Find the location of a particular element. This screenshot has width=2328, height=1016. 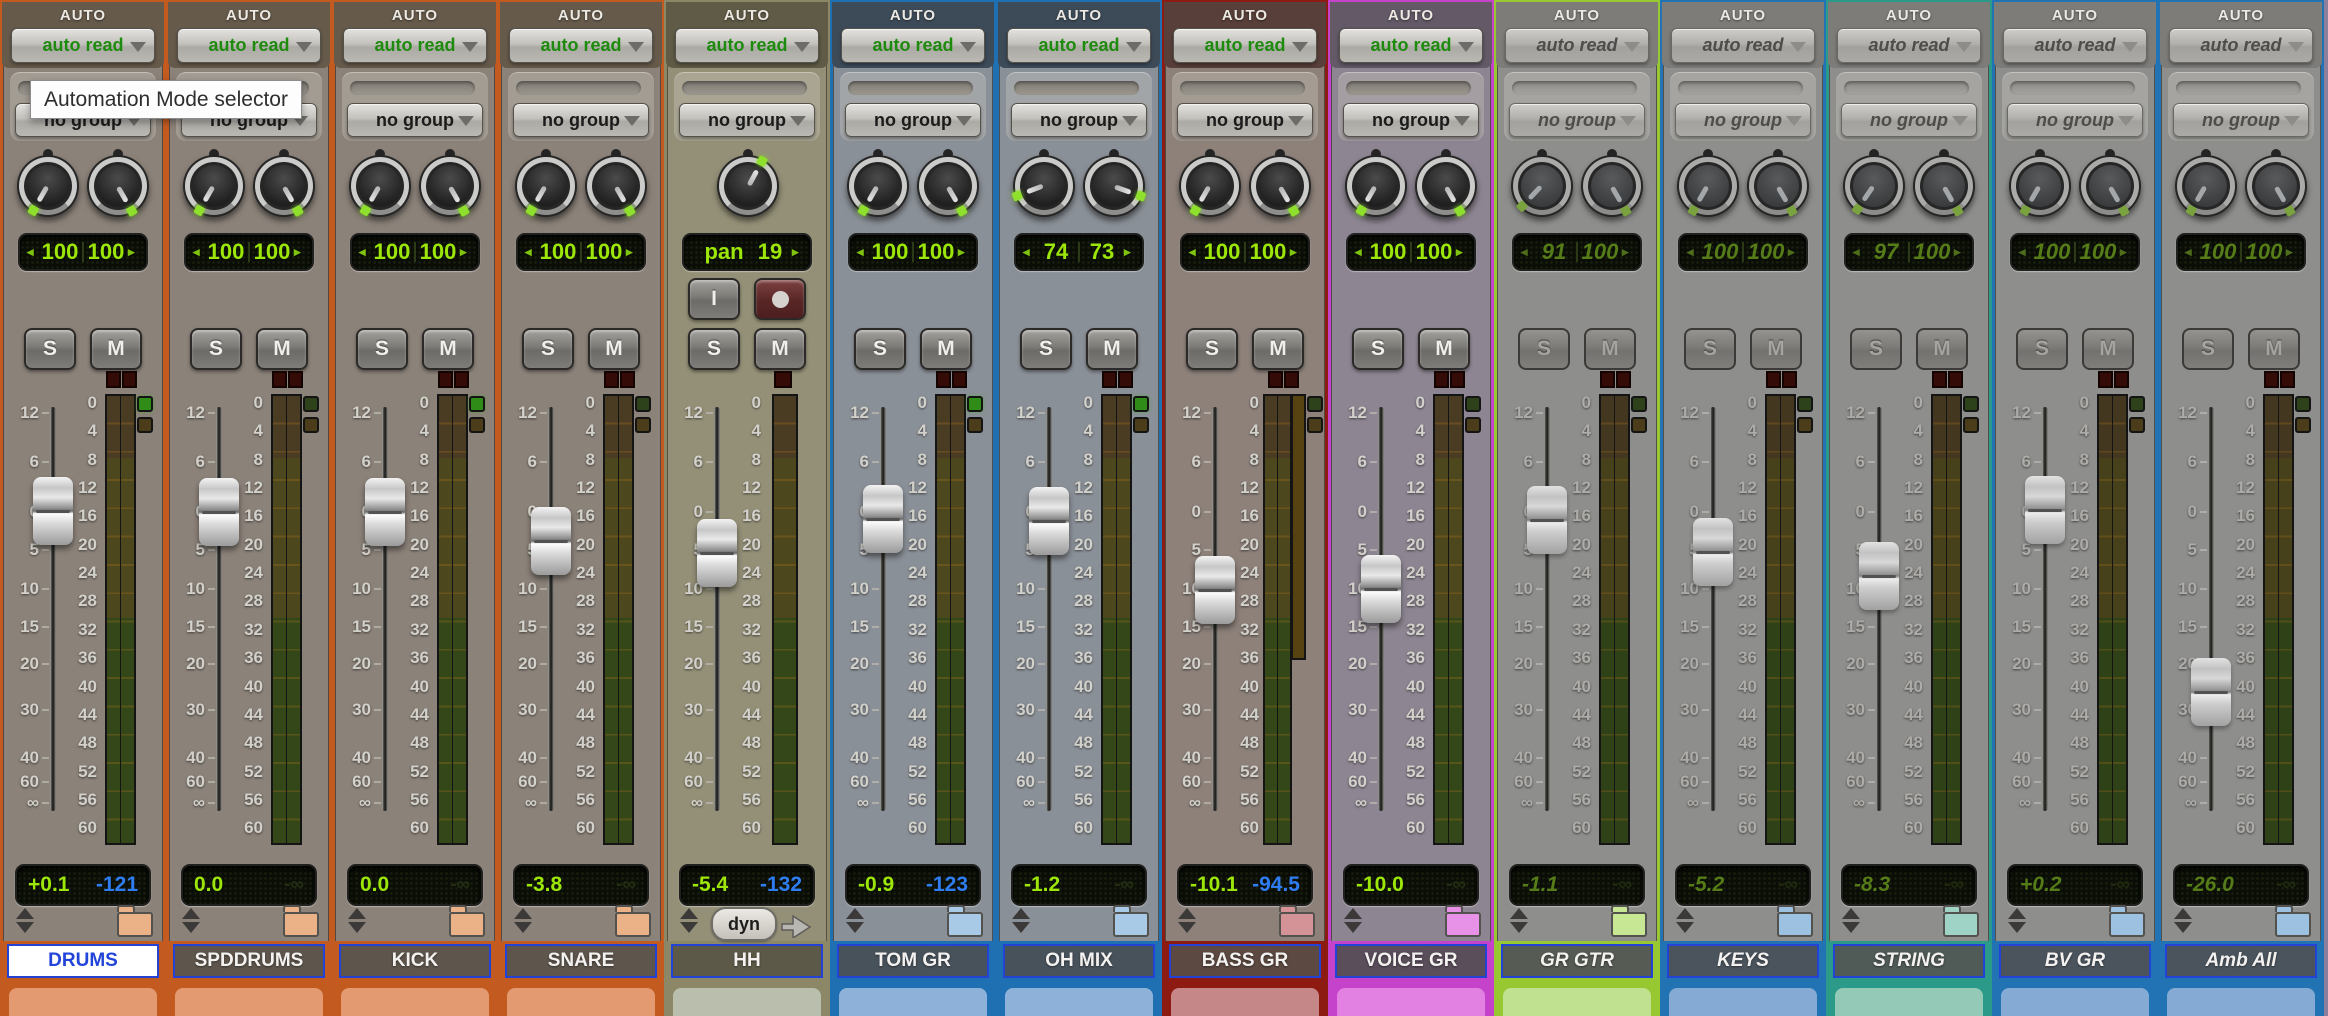

volume-display: -1.2 -∞ is located at coordinates (1079, 885).